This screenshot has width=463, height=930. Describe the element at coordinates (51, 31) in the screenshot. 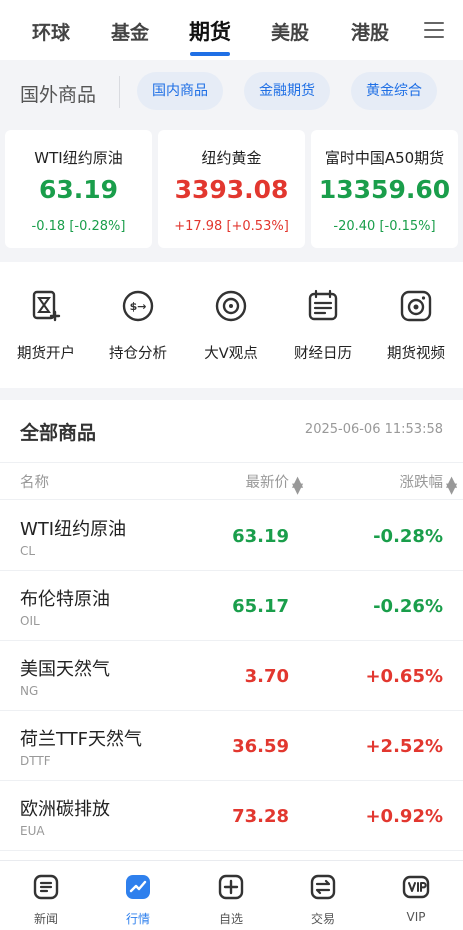

I see `tab-global: 环球` at that location.